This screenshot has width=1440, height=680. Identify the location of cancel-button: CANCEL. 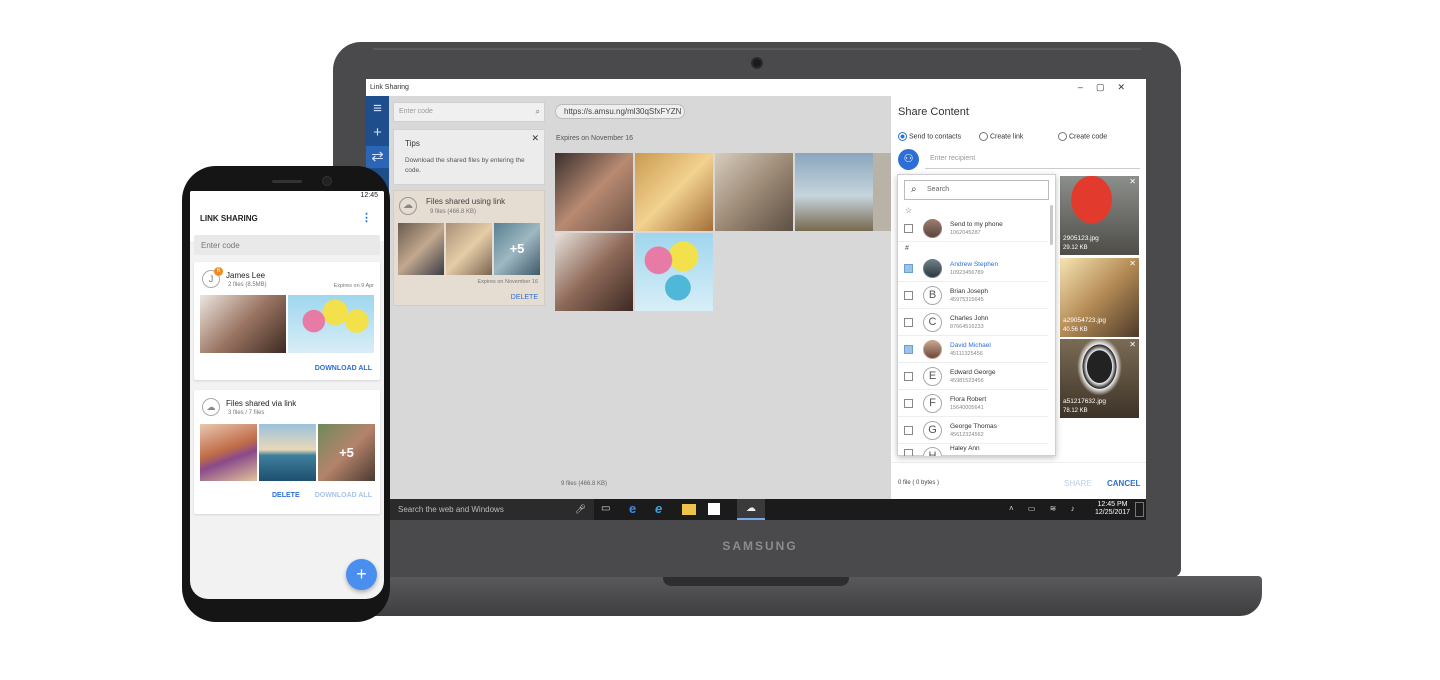
(1123, 483).